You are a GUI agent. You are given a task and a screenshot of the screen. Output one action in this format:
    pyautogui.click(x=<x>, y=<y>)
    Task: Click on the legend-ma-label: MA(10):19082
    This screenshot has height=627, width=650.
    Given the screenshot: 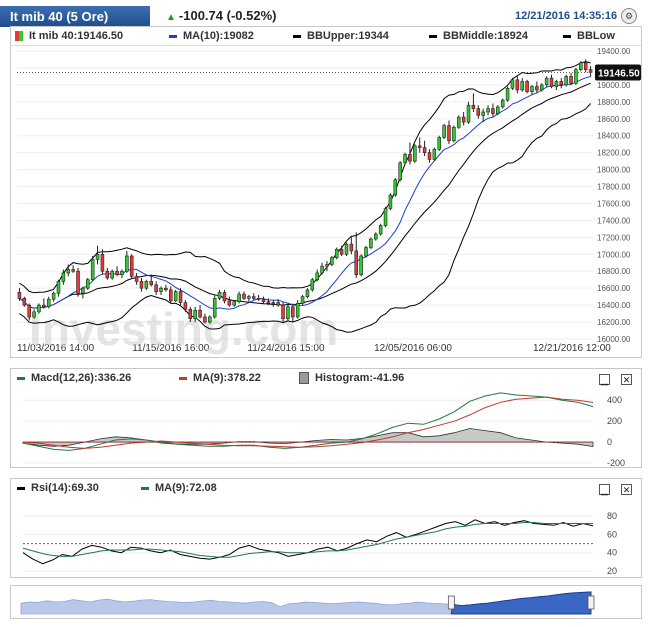 What is the action you would take?
    pyautogui.click(x=218, y=36)
    